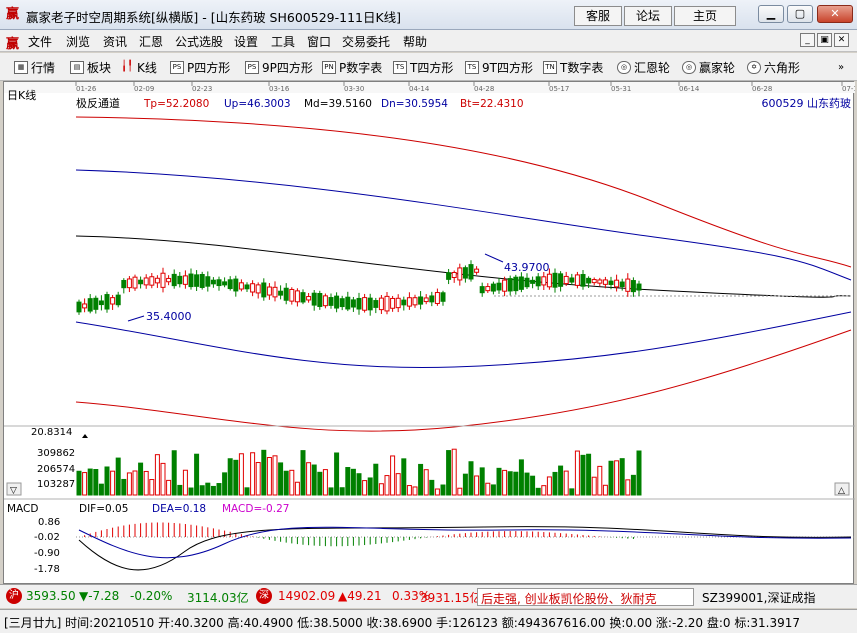  Describe the element at coordinates (246, 41) in the screenshot. I see `menu-settings: 设置` at that location.